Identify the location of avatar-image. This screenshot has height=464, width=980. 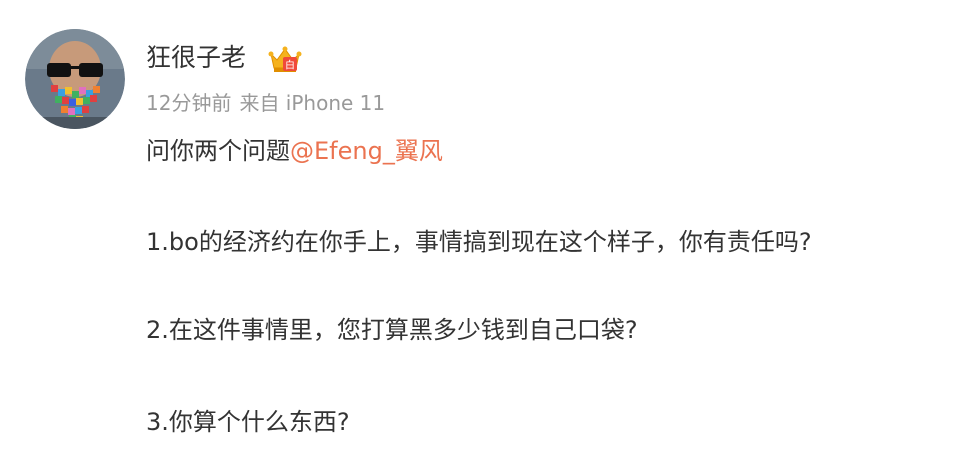
(75, 79).